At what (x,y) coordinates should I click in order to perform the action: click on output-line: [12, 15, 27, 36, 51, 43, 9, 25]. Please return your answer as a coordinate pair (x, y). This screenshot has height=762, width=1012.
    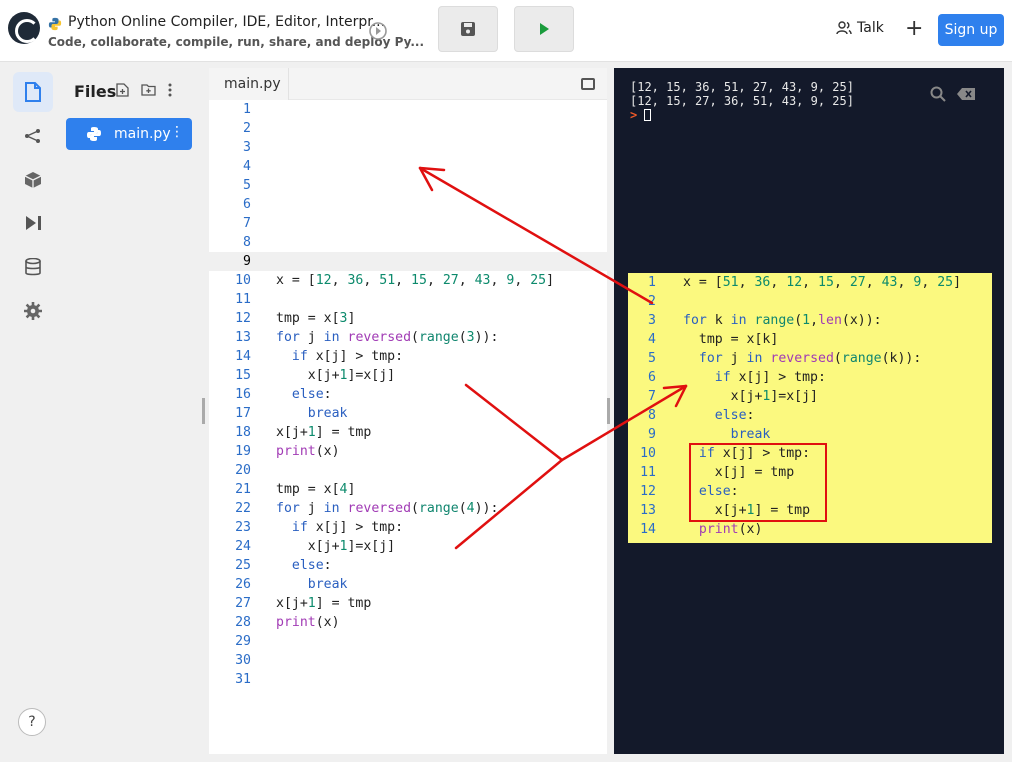
    Looking at the image, I should click on (742, 101).